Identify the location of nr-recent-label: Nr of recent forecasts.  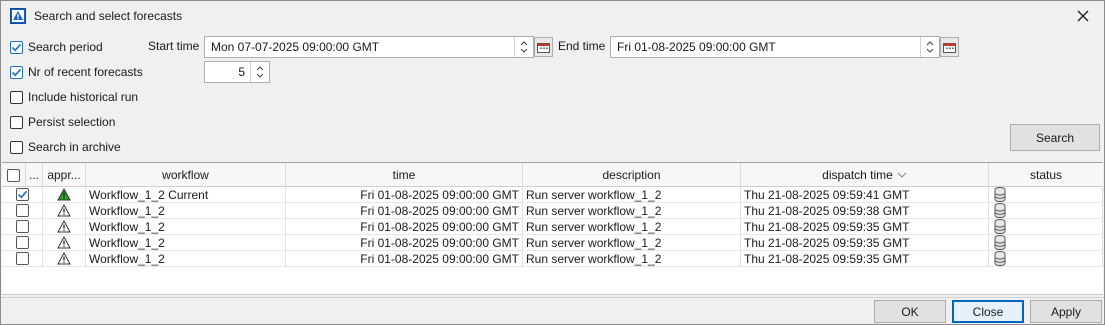
(85, 72).